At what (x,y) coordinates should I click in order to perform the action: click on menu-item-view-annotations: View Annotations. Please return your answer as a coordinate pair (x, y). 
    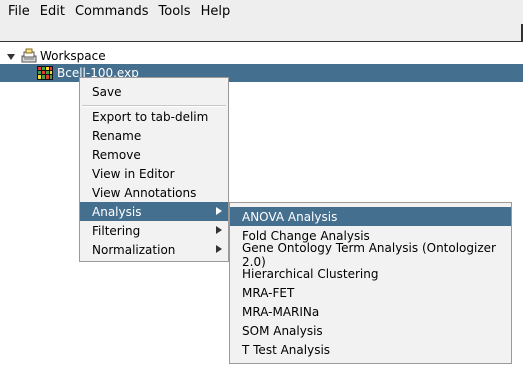
    Looking at the image, I should click on (154, 192).